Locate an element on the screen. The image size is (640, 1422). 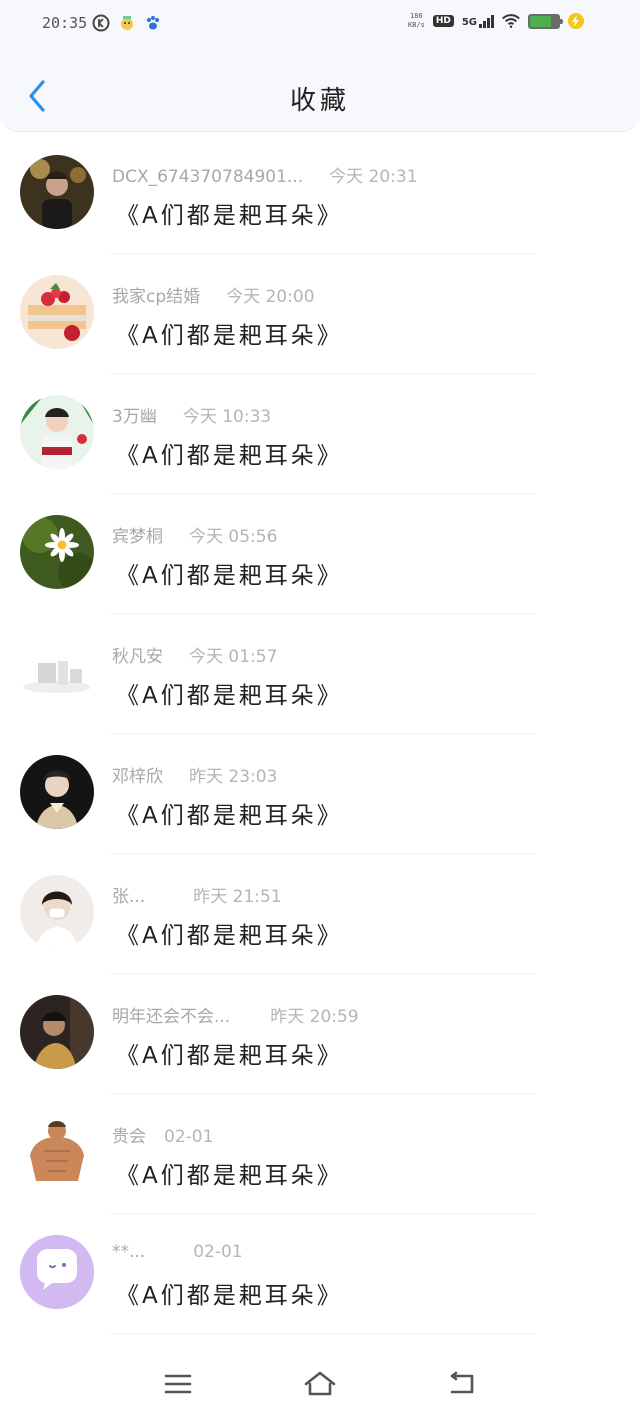
item-meta: 我家cp结婚 今天 20:00 is located at coordinates (213, 294).